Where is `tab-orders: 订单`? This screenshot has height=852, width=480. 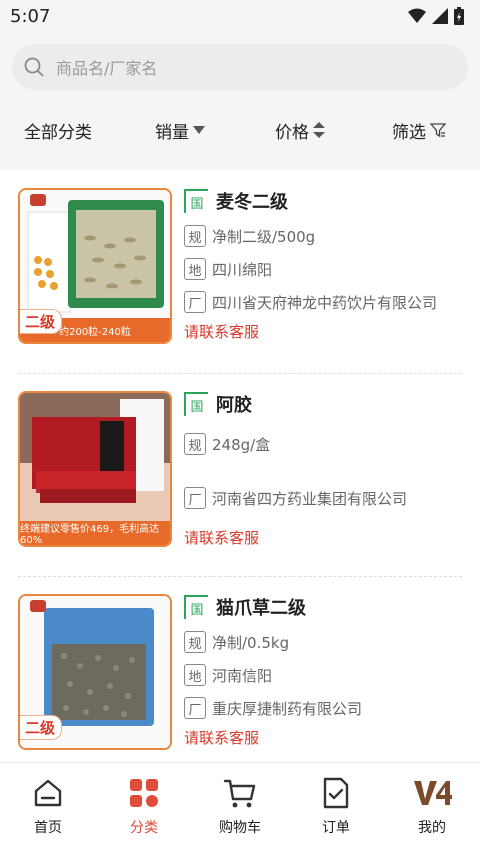 tab-orders: 订单 is located at coordinates (336, 807).